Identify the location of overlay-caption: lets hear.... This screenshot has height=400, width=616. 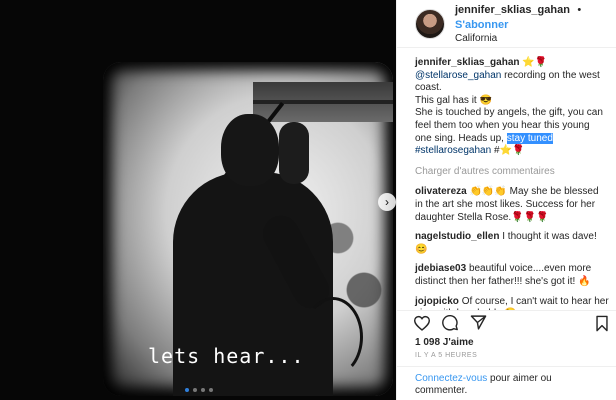
(226, 356).